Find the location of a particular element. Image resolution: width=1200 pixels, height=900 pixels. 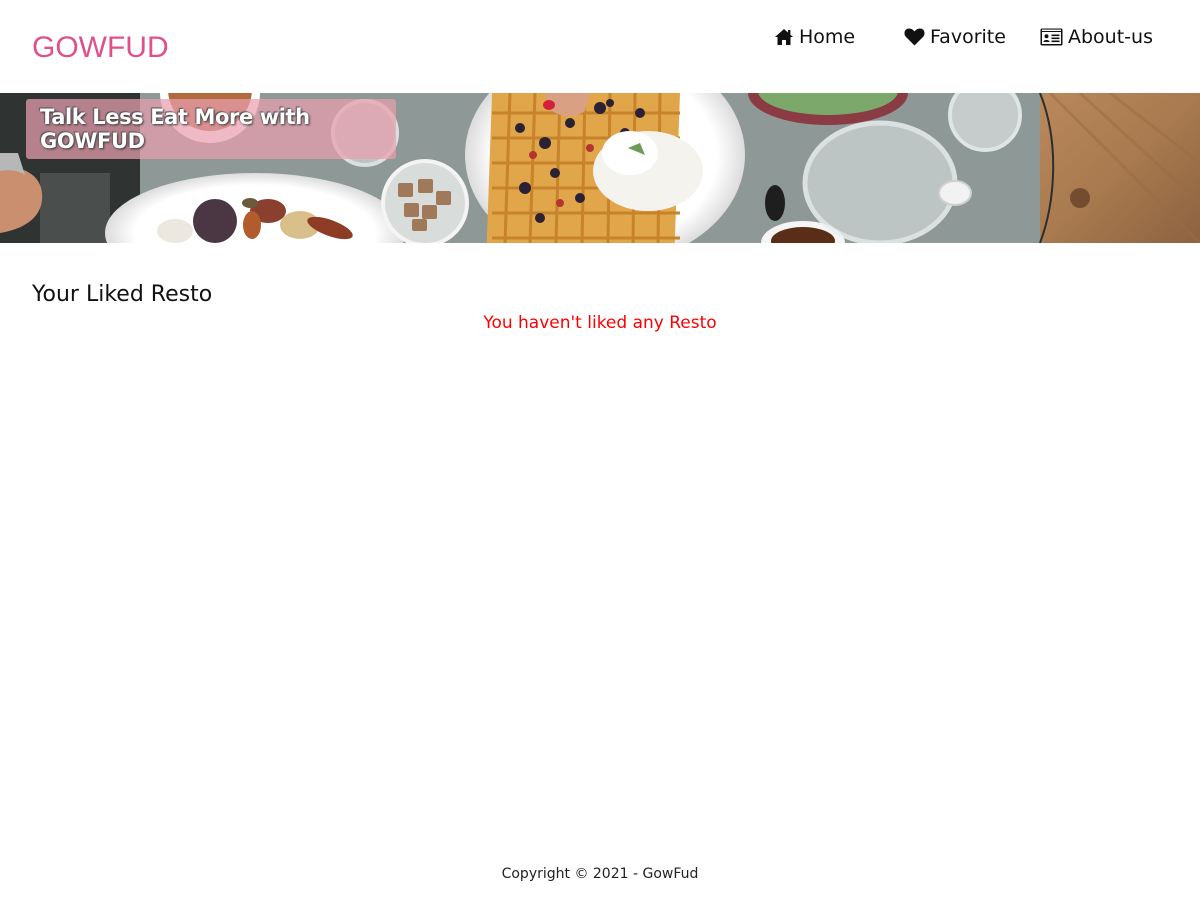

nav-home-link: Home is located at coordinates (814, 37).